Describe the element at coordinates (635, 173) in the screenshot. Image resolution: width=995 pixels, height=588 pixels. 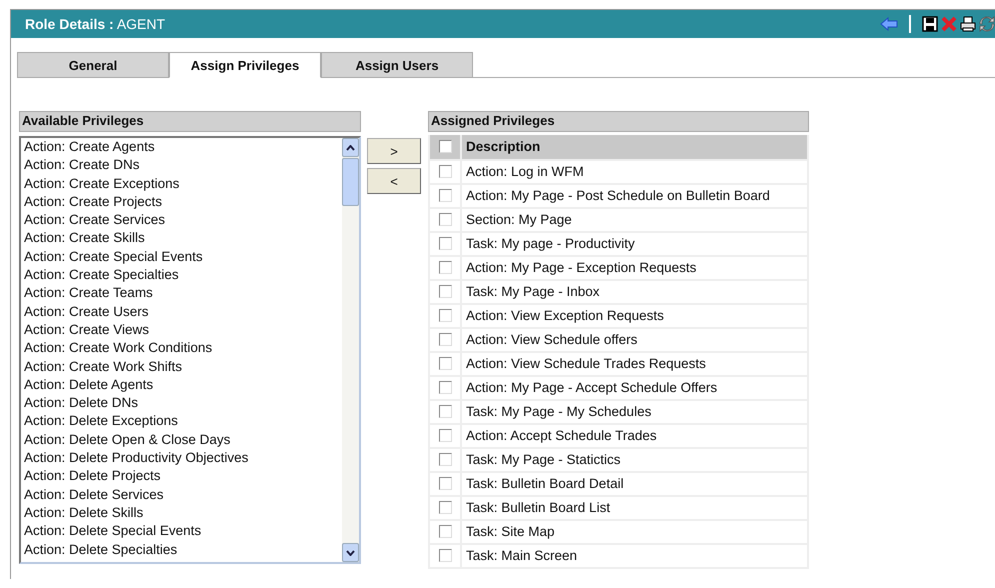
I see `table-cell: Action: Log in WFM` at that location.